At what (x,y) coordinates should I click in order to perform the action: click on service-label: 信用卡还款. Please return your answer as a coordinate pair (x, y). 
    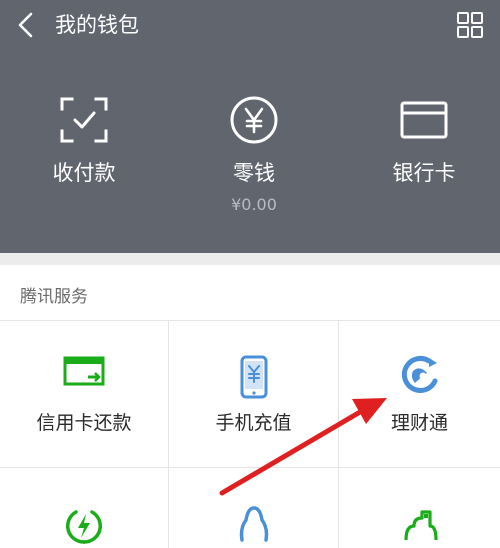
    Looking at the image, I should click on (84, 423).